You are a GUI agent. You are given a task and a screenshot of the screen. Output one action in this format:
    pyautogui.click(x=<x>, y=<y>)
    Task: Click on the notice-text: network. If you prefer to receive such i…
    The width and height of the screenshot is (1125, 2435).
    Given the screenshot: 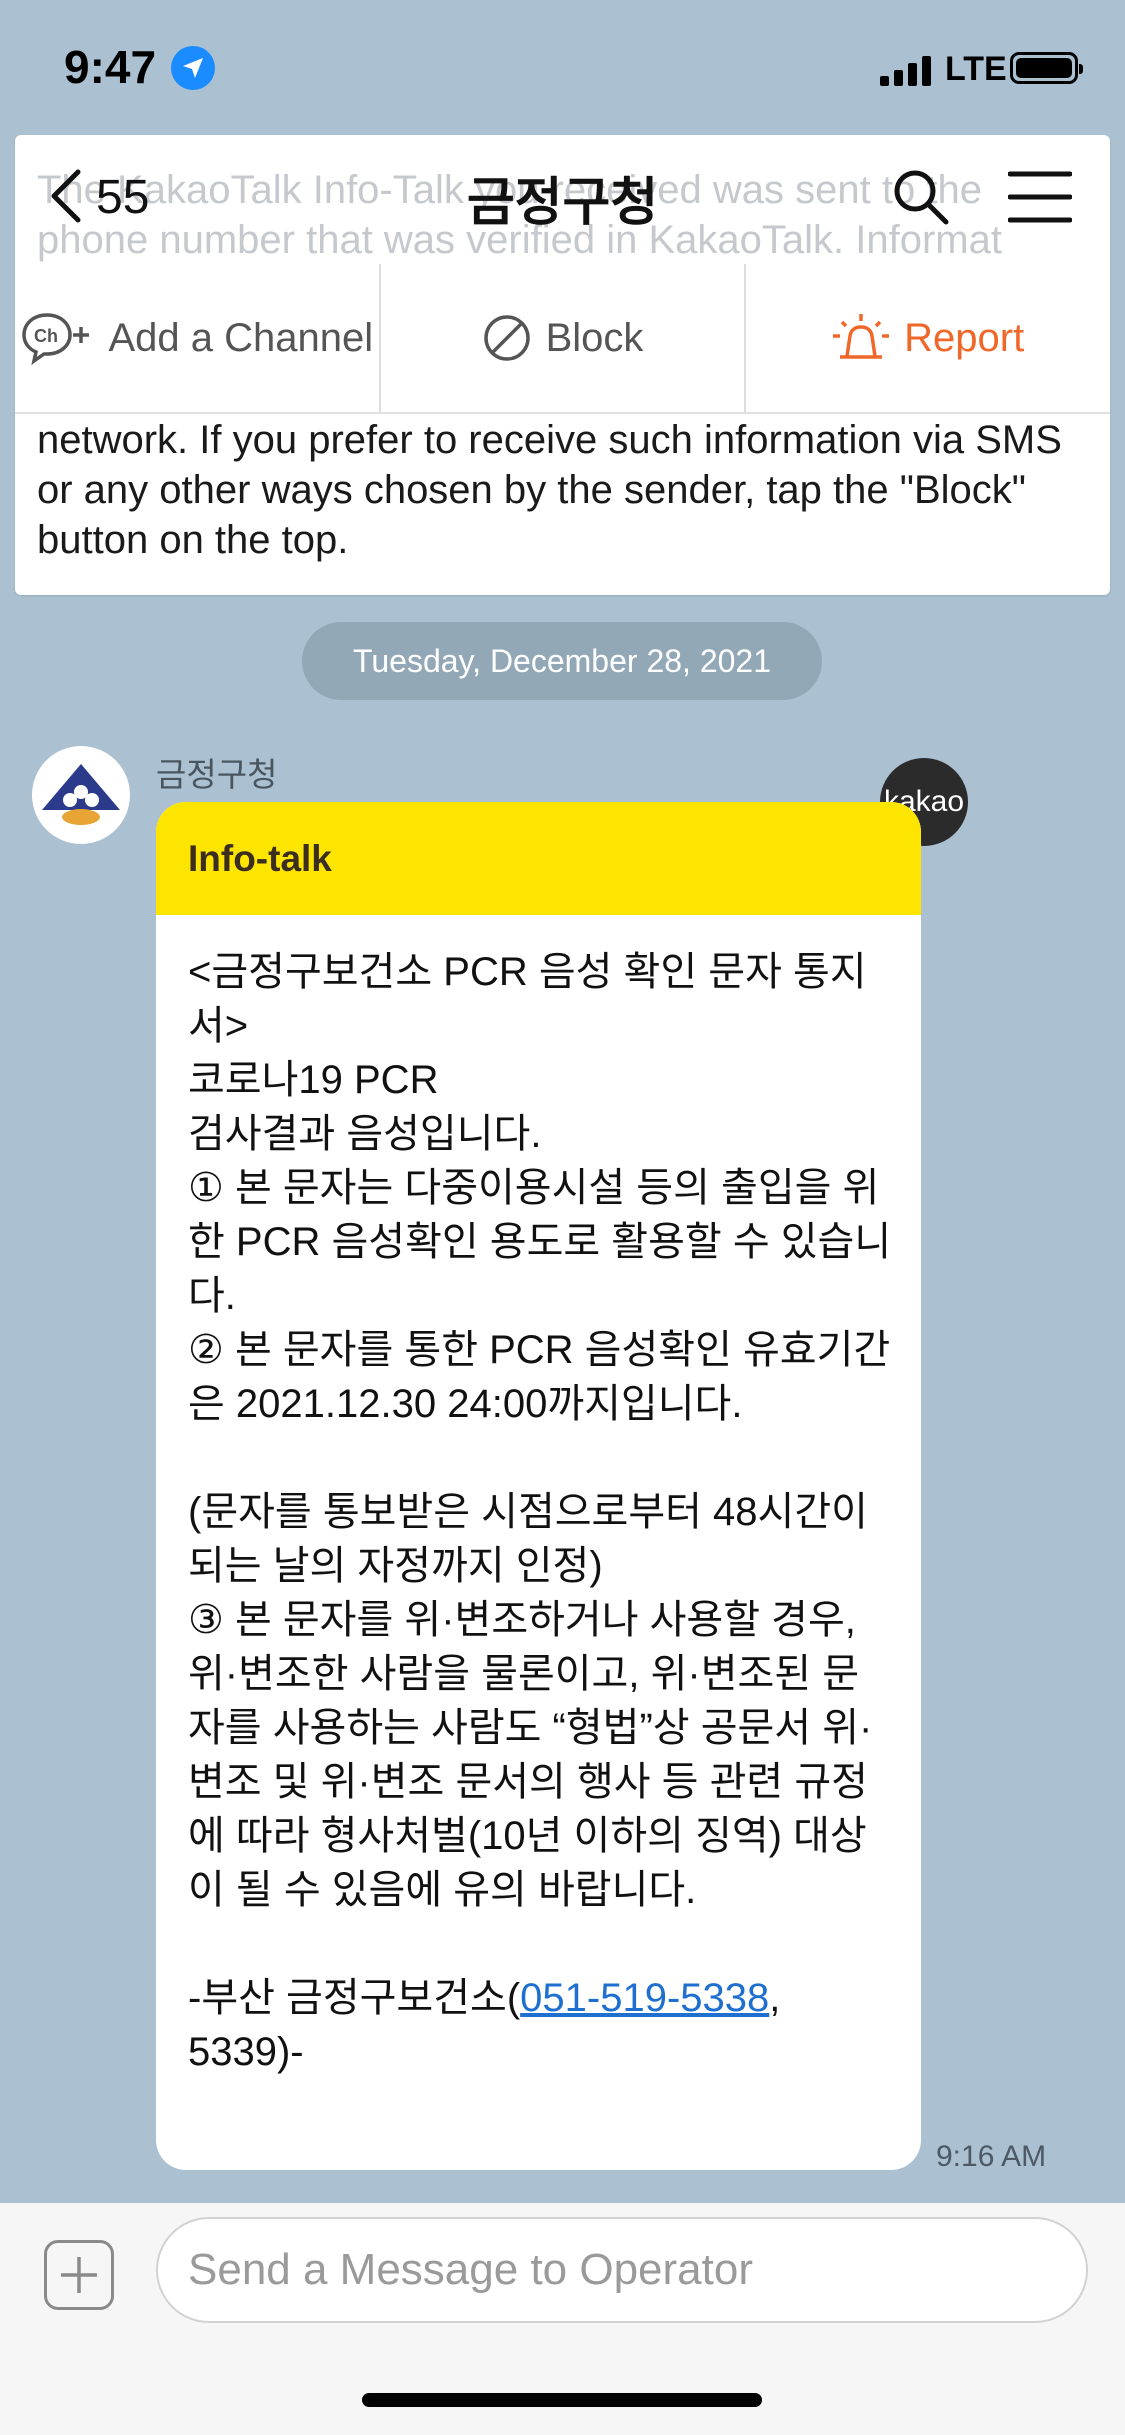 What is the action you would take?
    pyautogui.click(x=549, y=490)
    